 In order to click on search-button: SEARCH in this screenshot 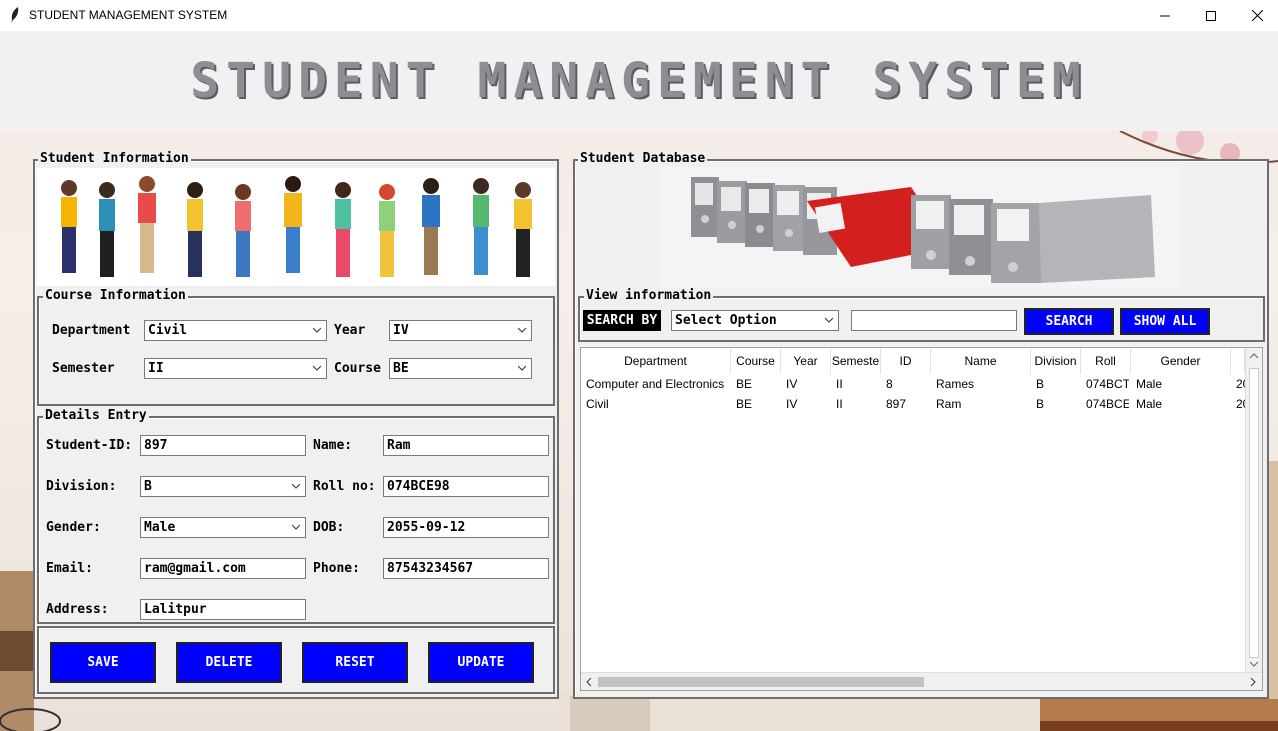, I will do `click(1069, 321)`.